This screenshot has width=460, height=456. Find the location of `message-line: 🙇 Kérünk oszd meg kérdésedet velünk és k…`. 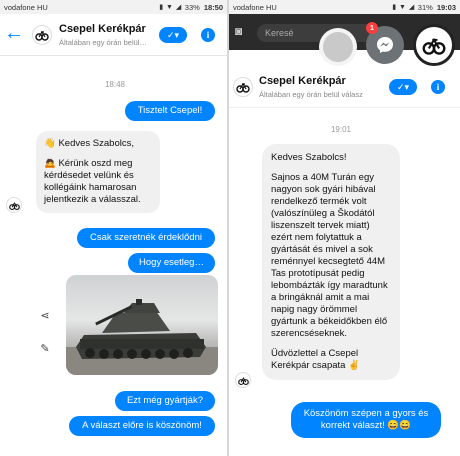

message-line: 🙇 Kérünk oszd meg kérdésedet velünk és k… is located at coordinates (92, 181).